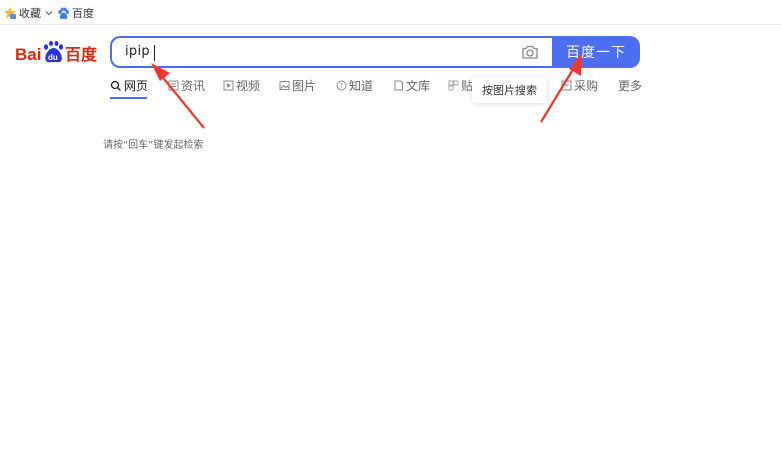 The image size is (781, 459). Describe the element at coordinates (304, 86) in the screenshot. I see `tab-label: 图片` at that location.